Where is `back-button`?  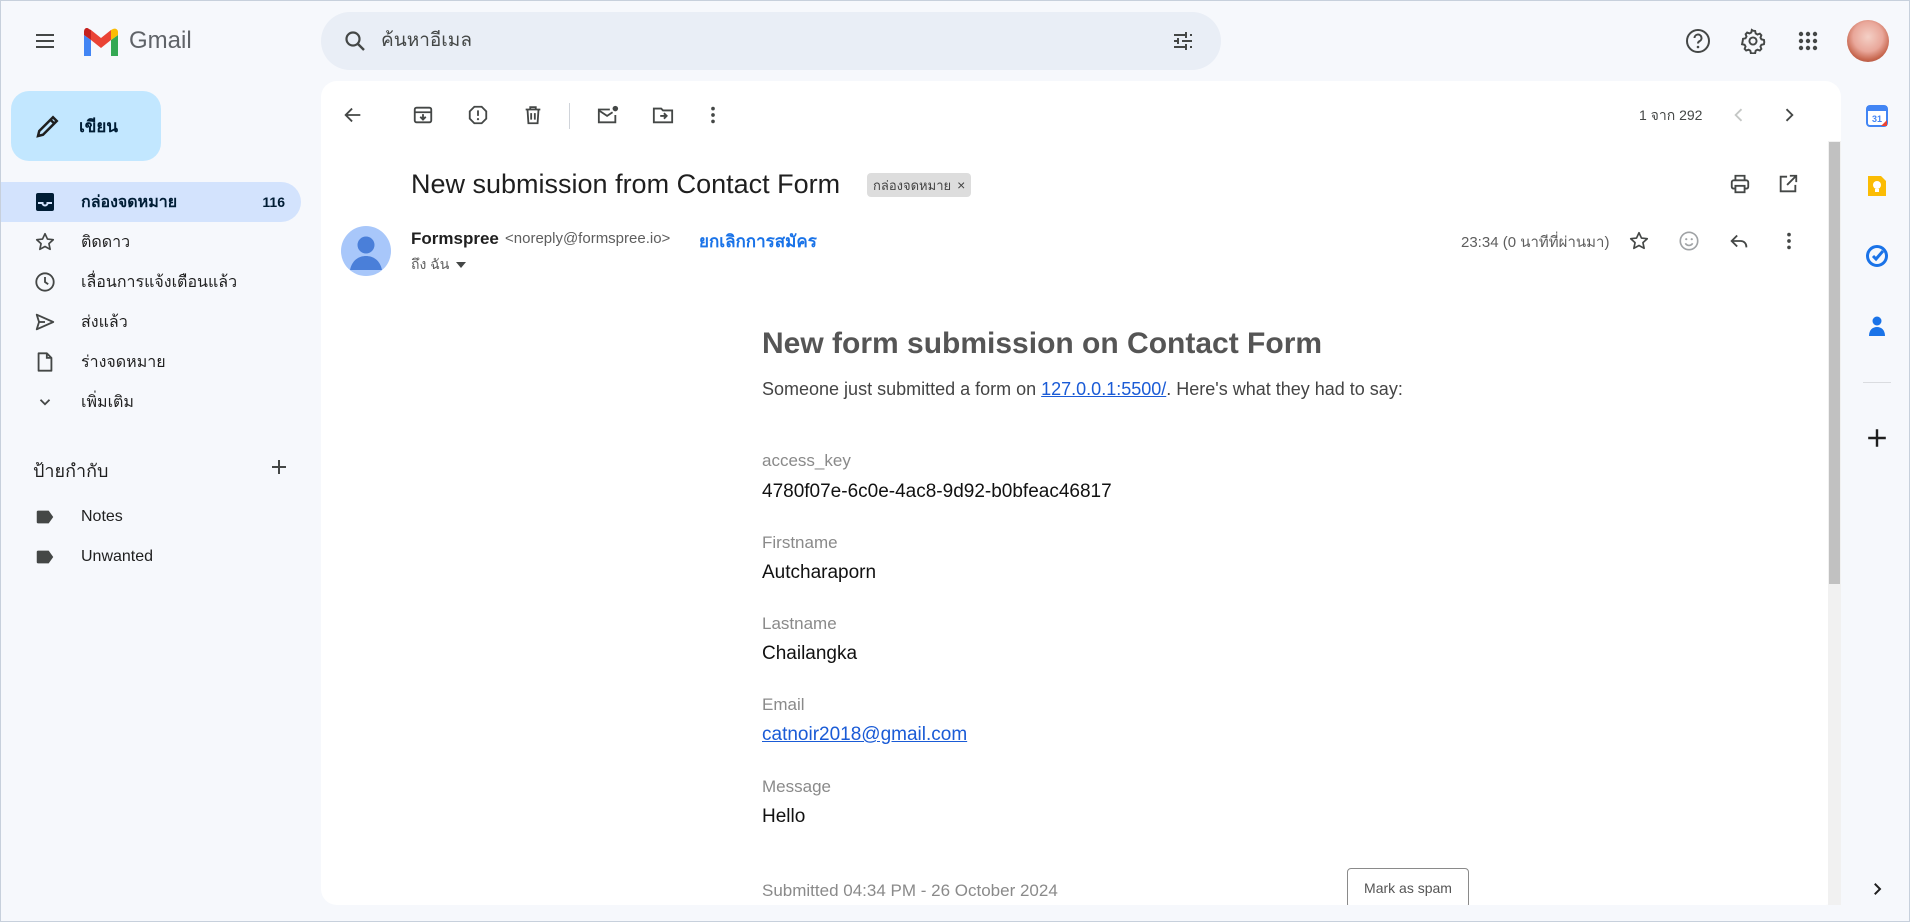 back-button is located at coordinates (353, 115).